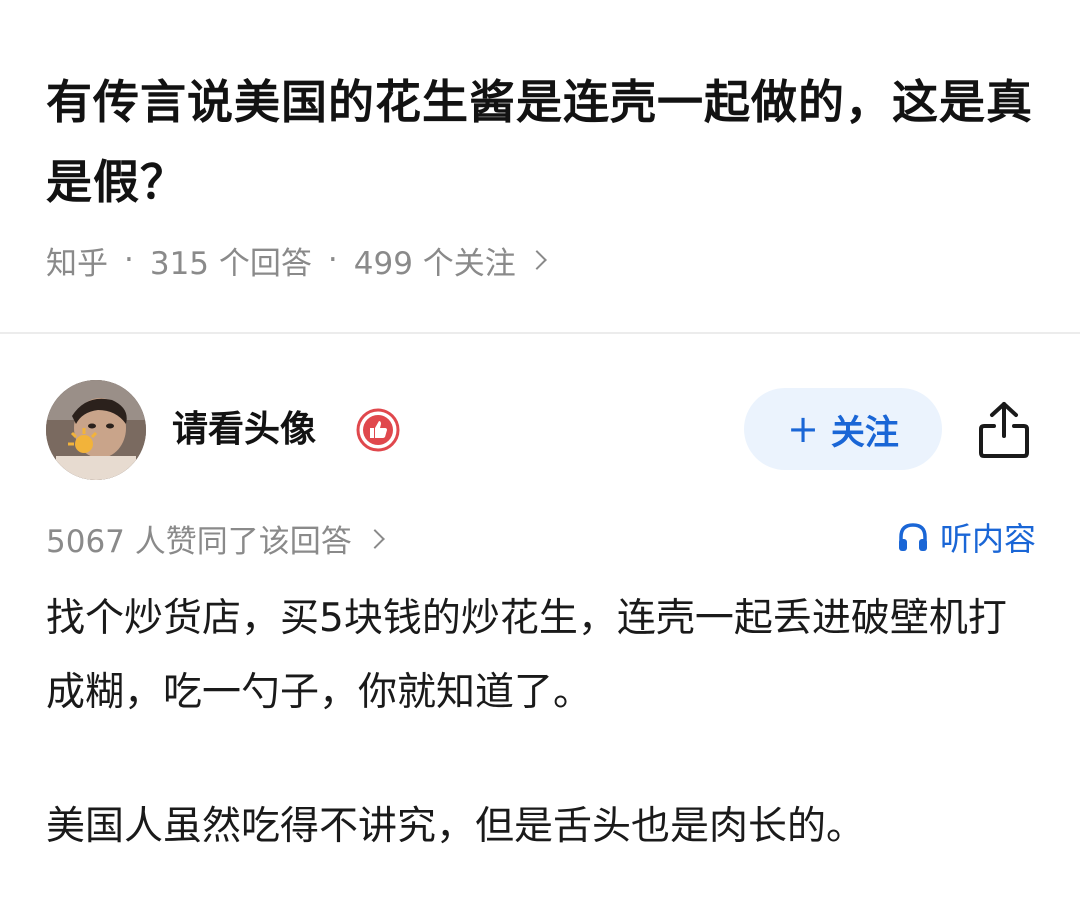 This screenshot has height=899, width=1080. What do you see at coordinates (803, 429) in the screenshot?
I see `plus-icon: +` at bounding box center [803, 429].